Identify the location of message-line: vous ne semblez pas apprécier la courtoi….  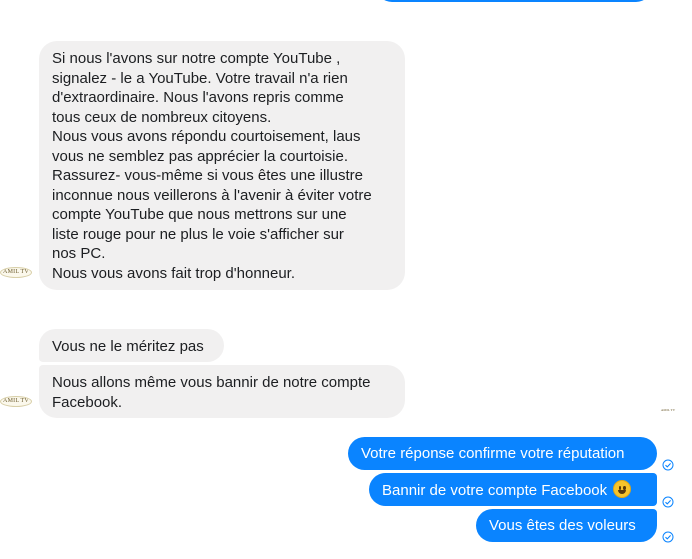
(200, 156).